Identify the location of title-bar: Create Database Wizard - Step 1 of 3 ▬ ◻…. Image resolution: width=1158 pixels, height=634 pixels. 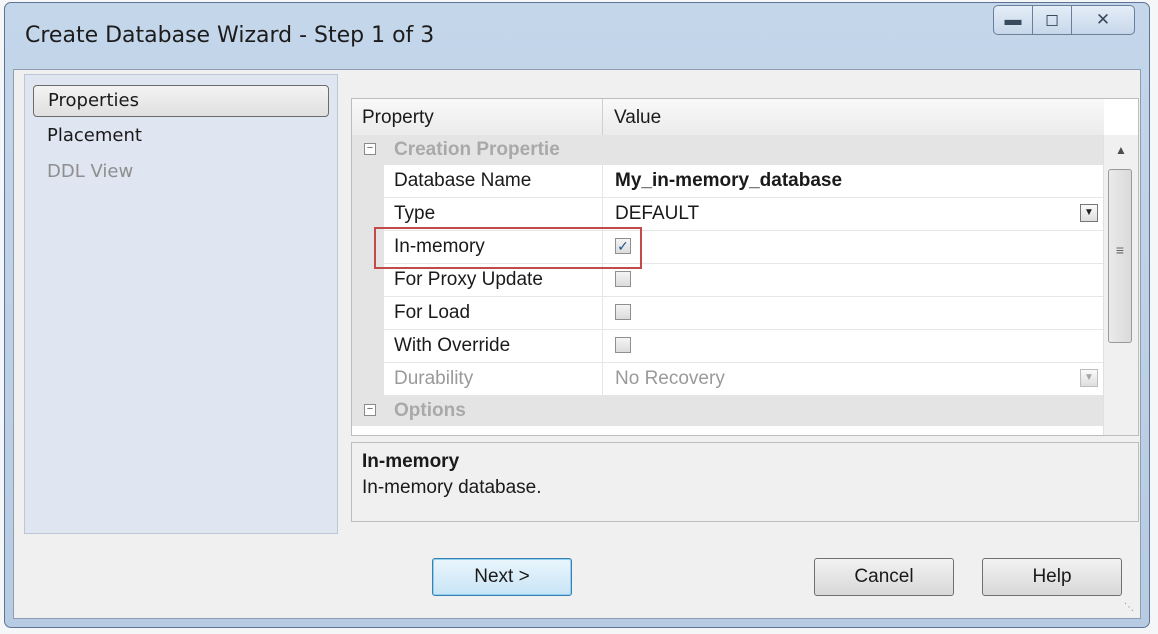
(577, 32).